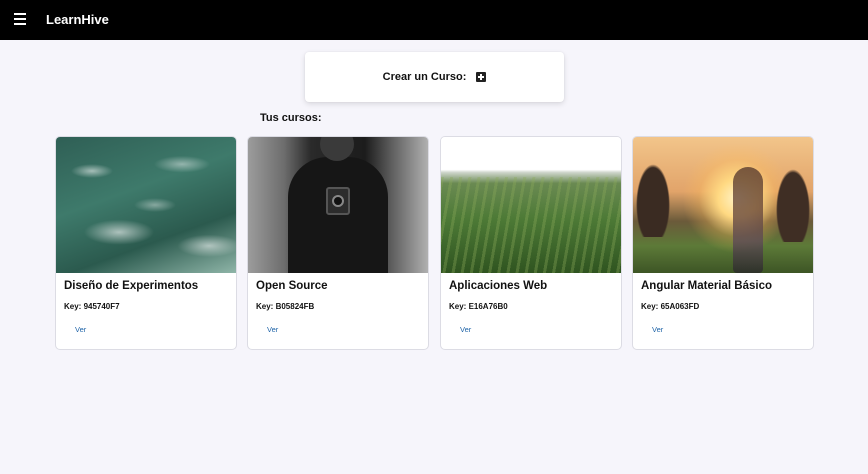 The height and width of the screenshot is (474, 868). I want to click on course-image-wheat-field, so click(531, 205).